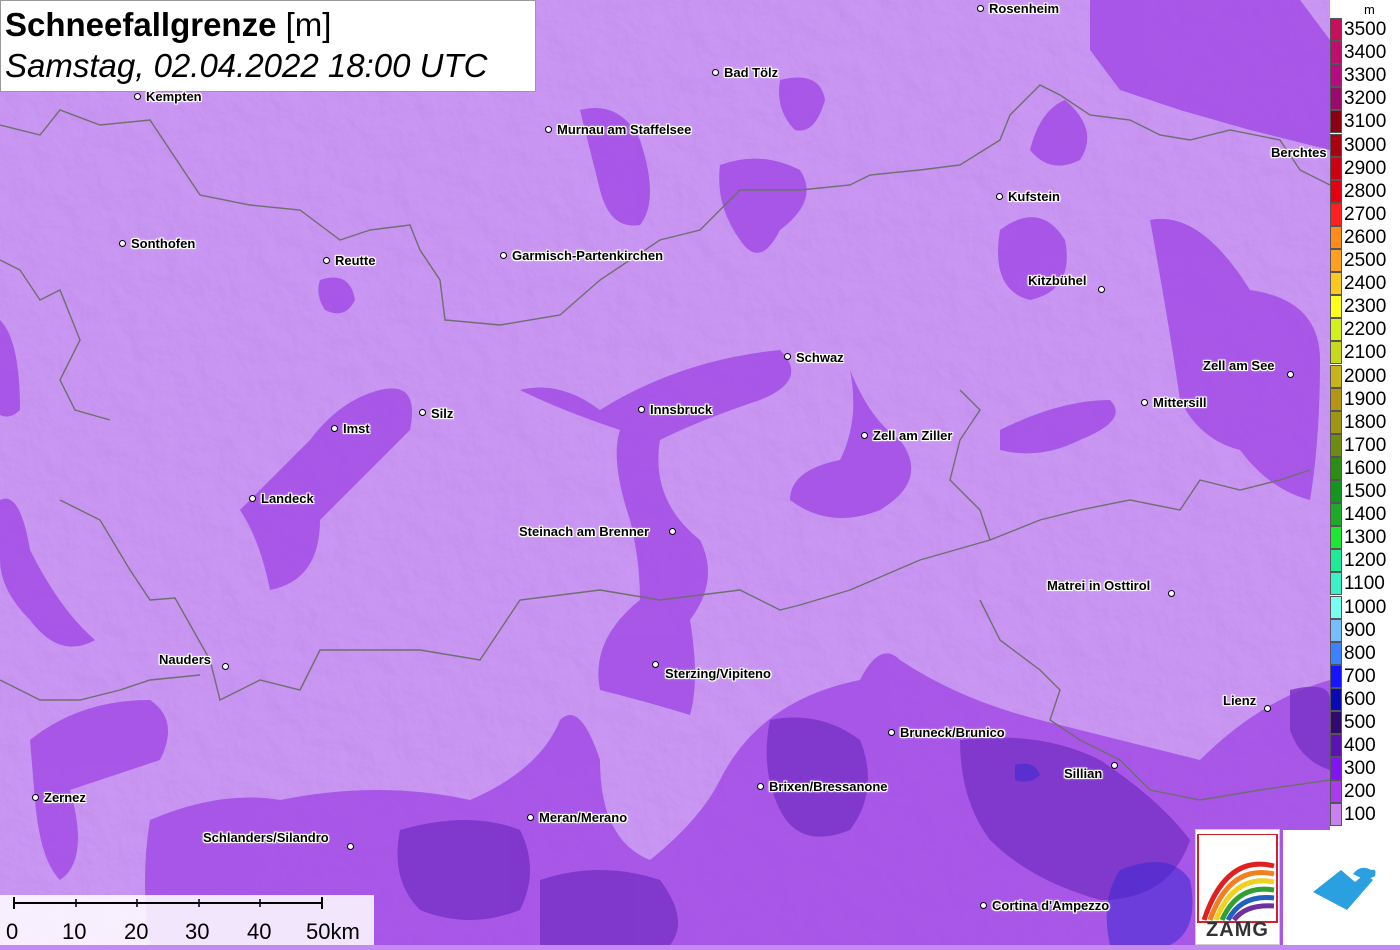 This screenshot has width=1400, height=950. I want to click on legend-label: 1200, so click(1365, 561).